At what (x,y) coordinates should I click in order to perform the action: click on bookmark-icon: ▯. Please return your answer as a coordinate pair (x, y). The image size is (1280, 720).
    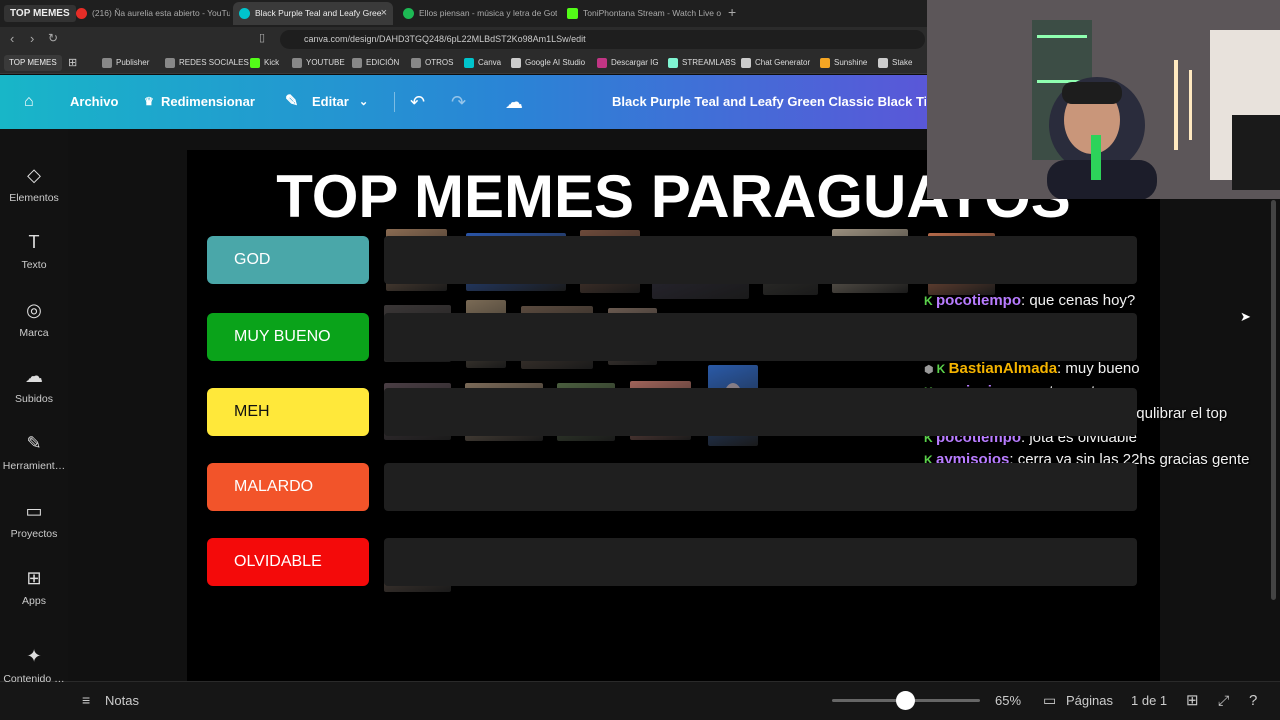
    Looking at the image, I should click on (262, 37).